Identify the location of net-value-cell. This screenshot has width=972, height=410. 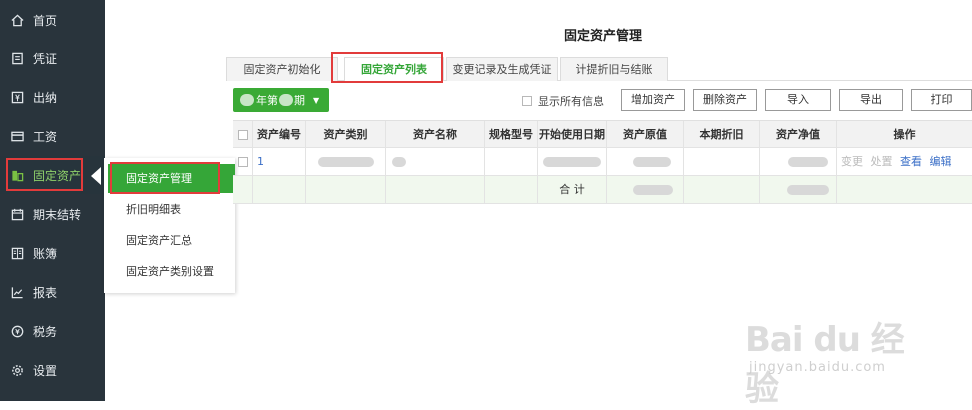
(798, 162).